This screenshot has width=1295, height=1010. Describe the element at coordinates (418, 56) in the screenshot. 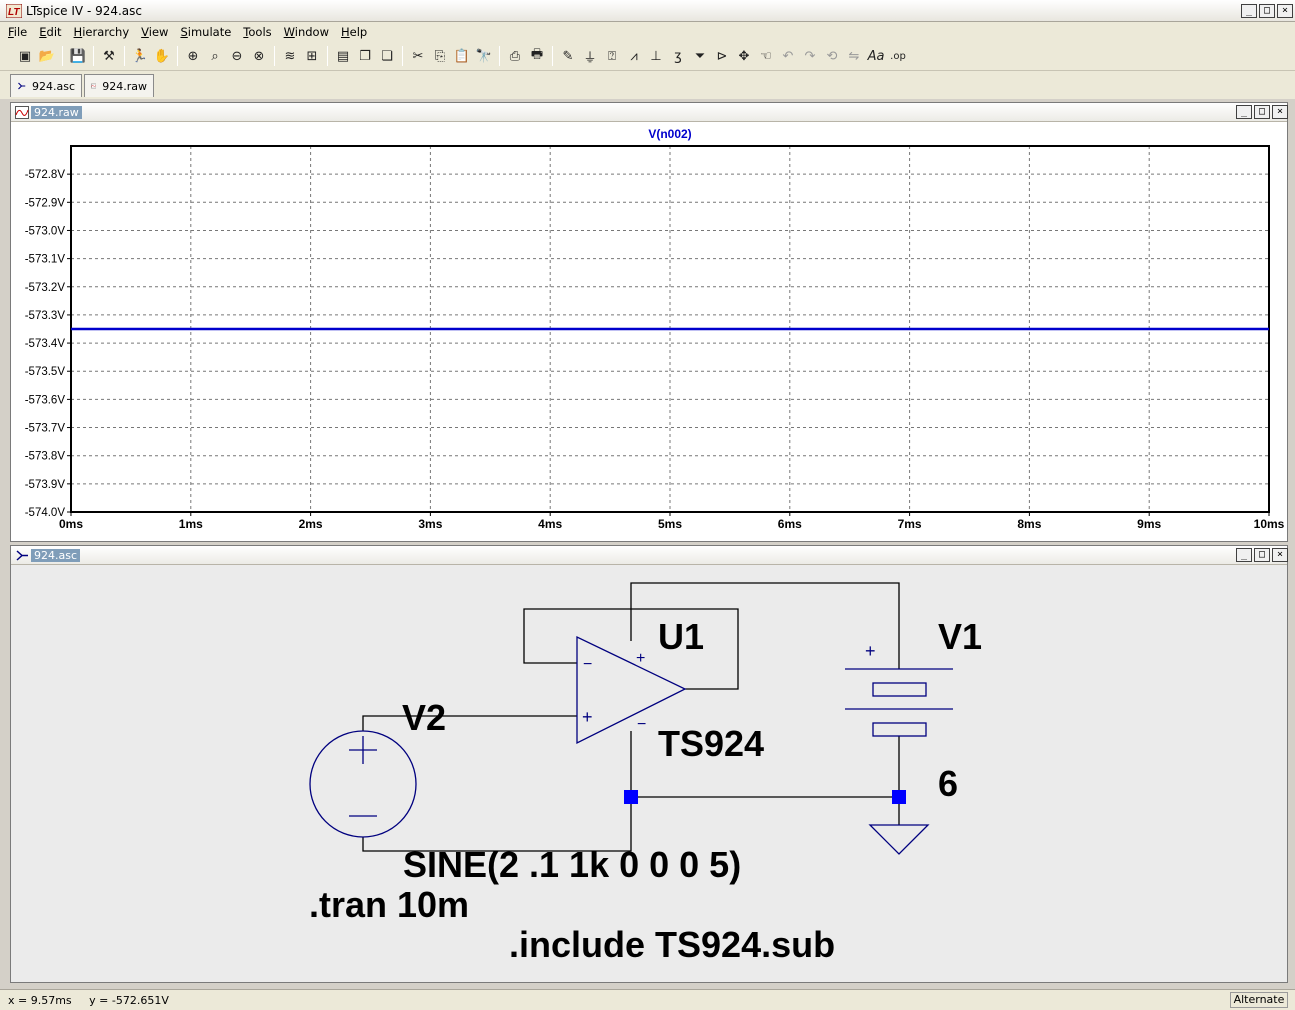

I see `cut-icon: ✂` at that location.